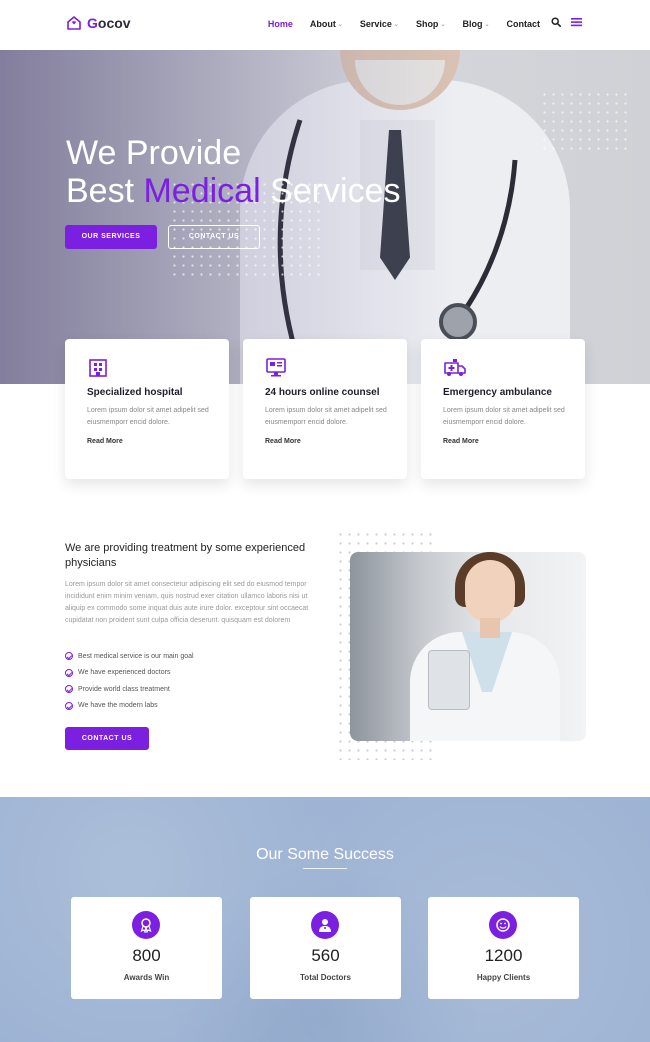 The width and height of the screenshot is (650, 1042). I want to click on nav-item-contact: Contact, so click(524, 24).